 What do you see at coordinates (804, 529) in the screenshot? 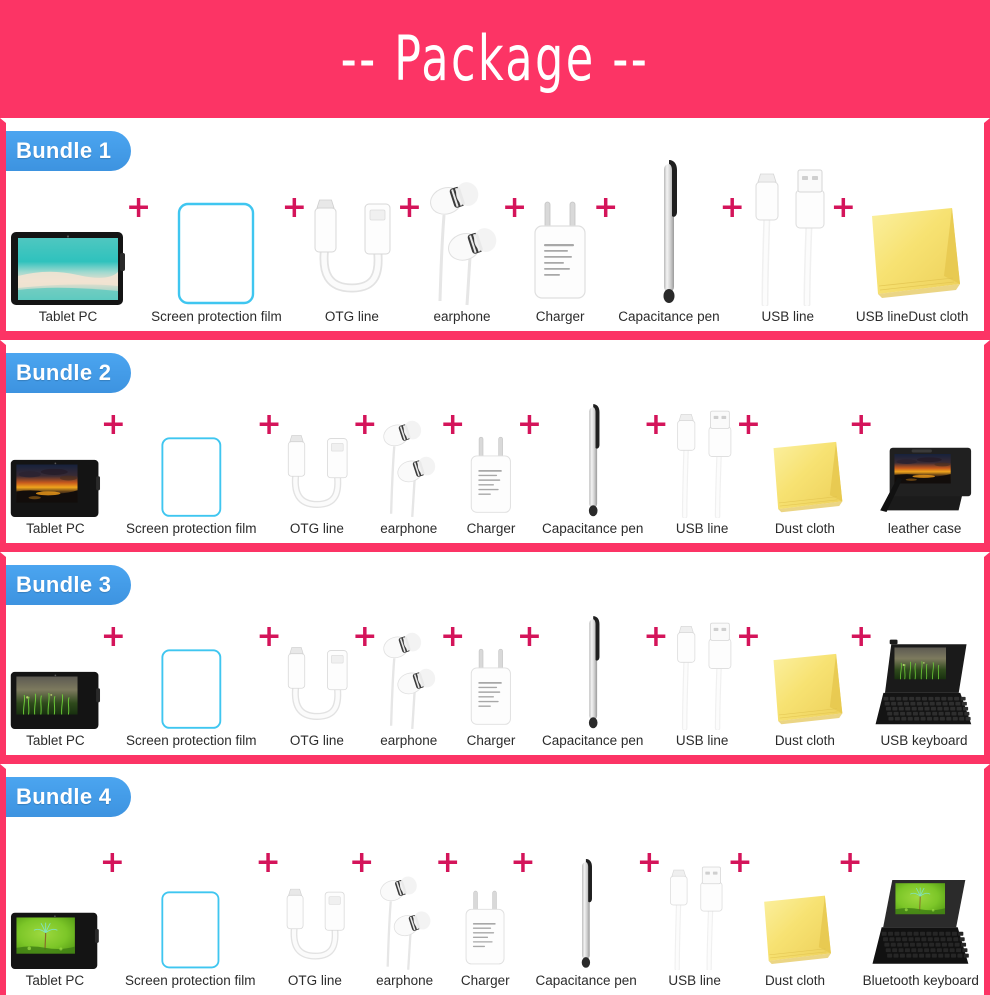
I see `item-label: Dust cloth` at bounding box center [804, 529].